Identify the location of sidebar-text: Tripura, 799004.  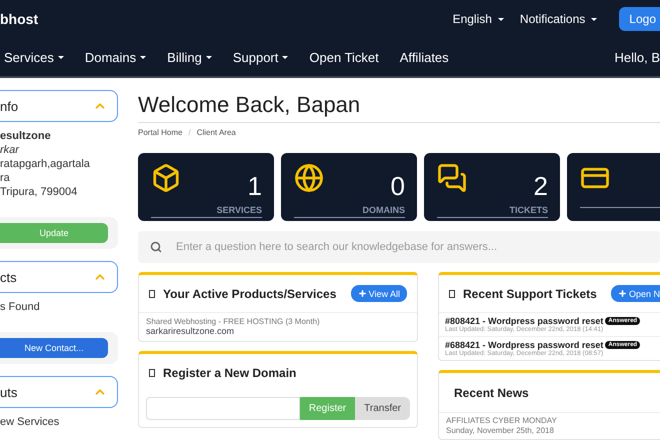
(39, 192).